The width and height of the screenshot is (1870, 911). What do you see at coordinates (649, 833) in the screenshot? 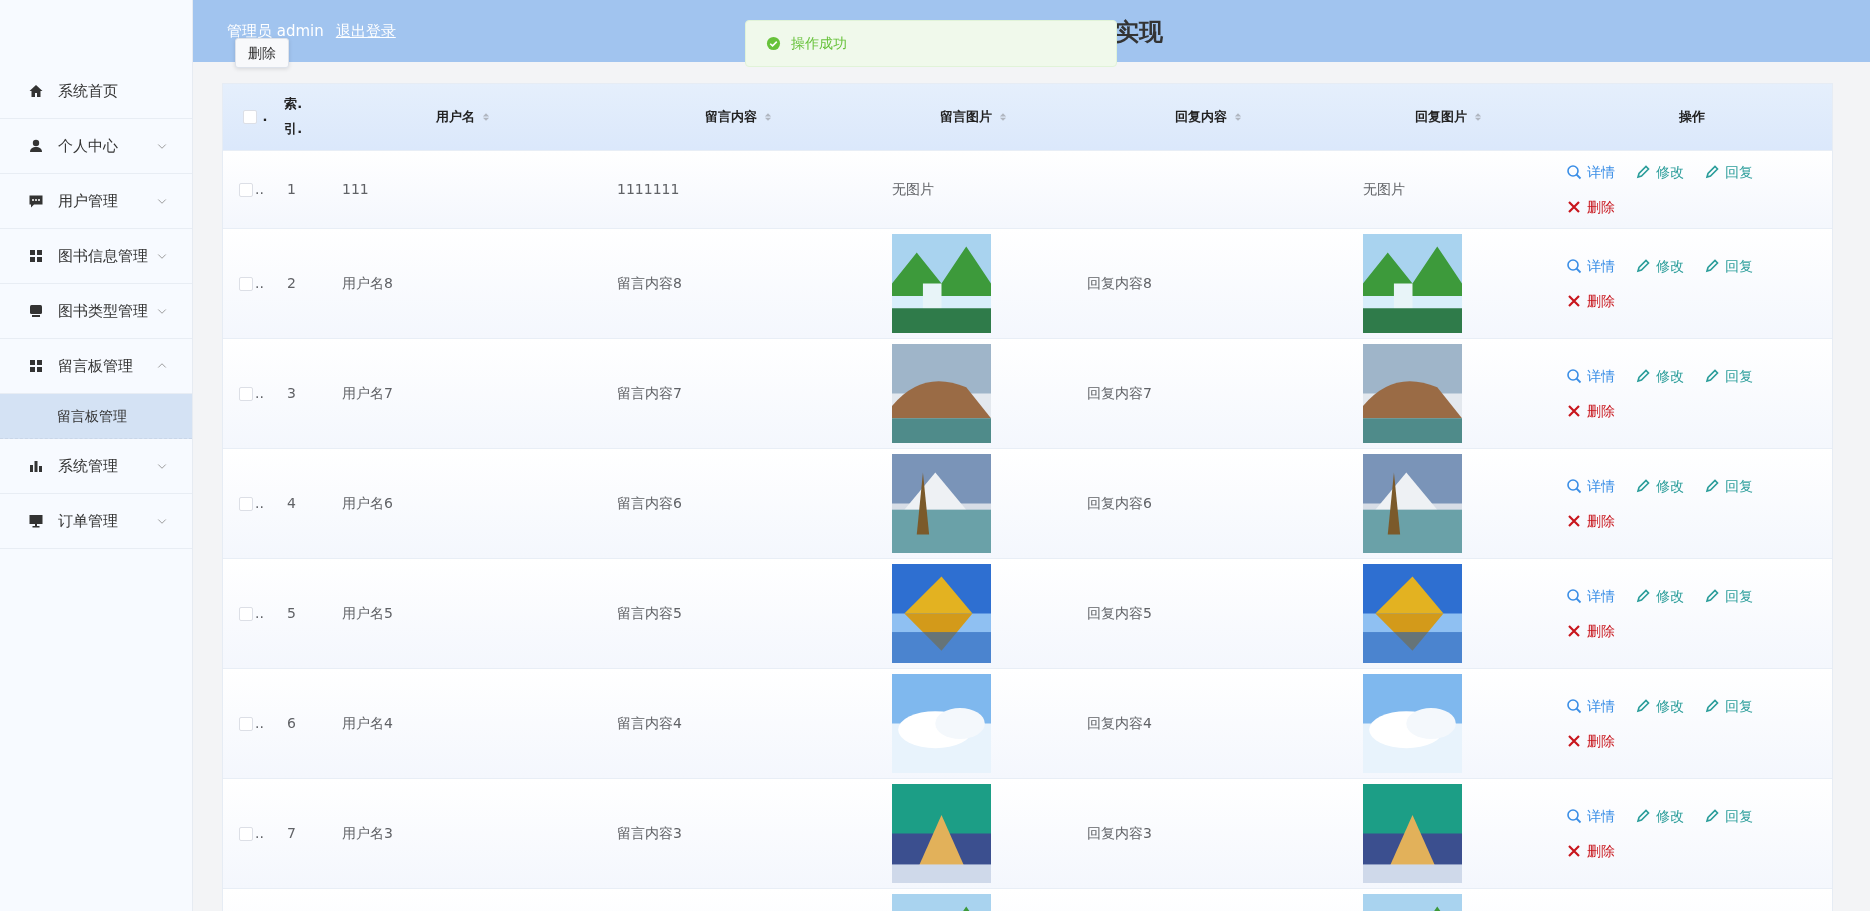
I see `table-cell: 留言内容3` at bounding box center [649, 833].